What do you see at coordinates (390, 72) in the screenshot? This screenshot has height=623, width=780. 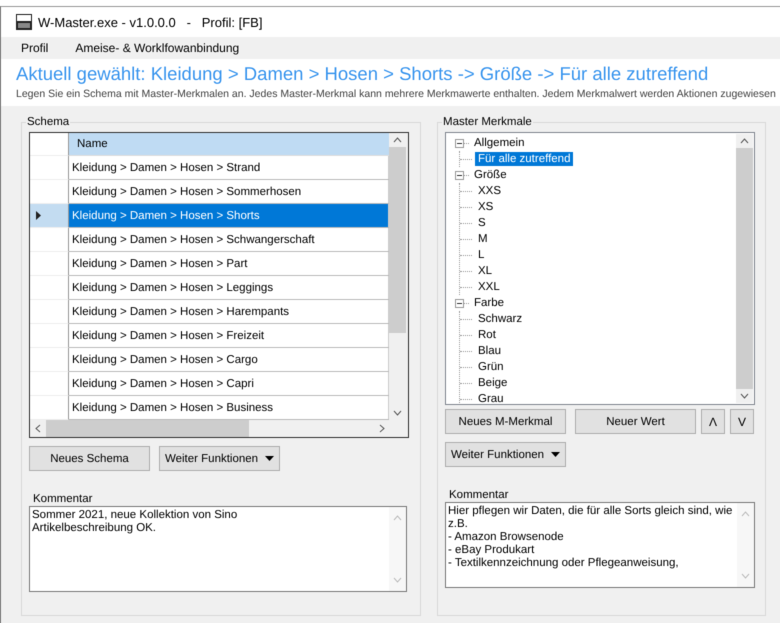 I see `current-selection-heading: Aktuell gewählt: Kleidung > Damen > Hosen > Shorts -> Größe -> Für alle zutreffend` at bounding box center [390, 72].